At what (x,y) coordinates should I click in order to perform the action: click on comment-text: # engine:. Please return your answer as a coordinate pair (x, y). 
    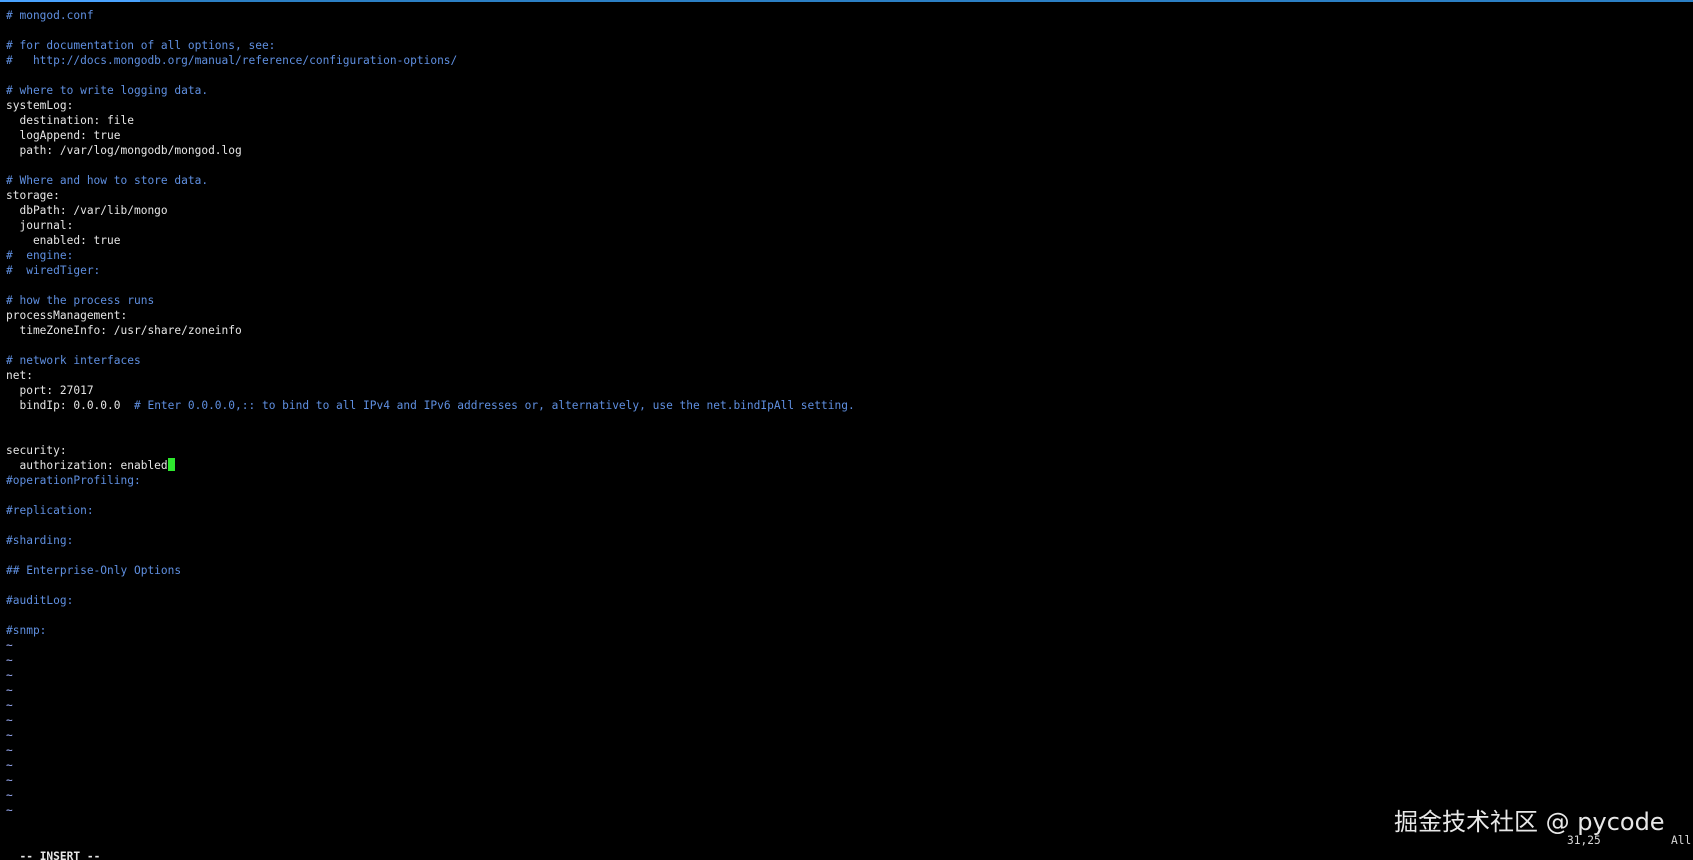
    Looking at the image, I should click on (40, 255).